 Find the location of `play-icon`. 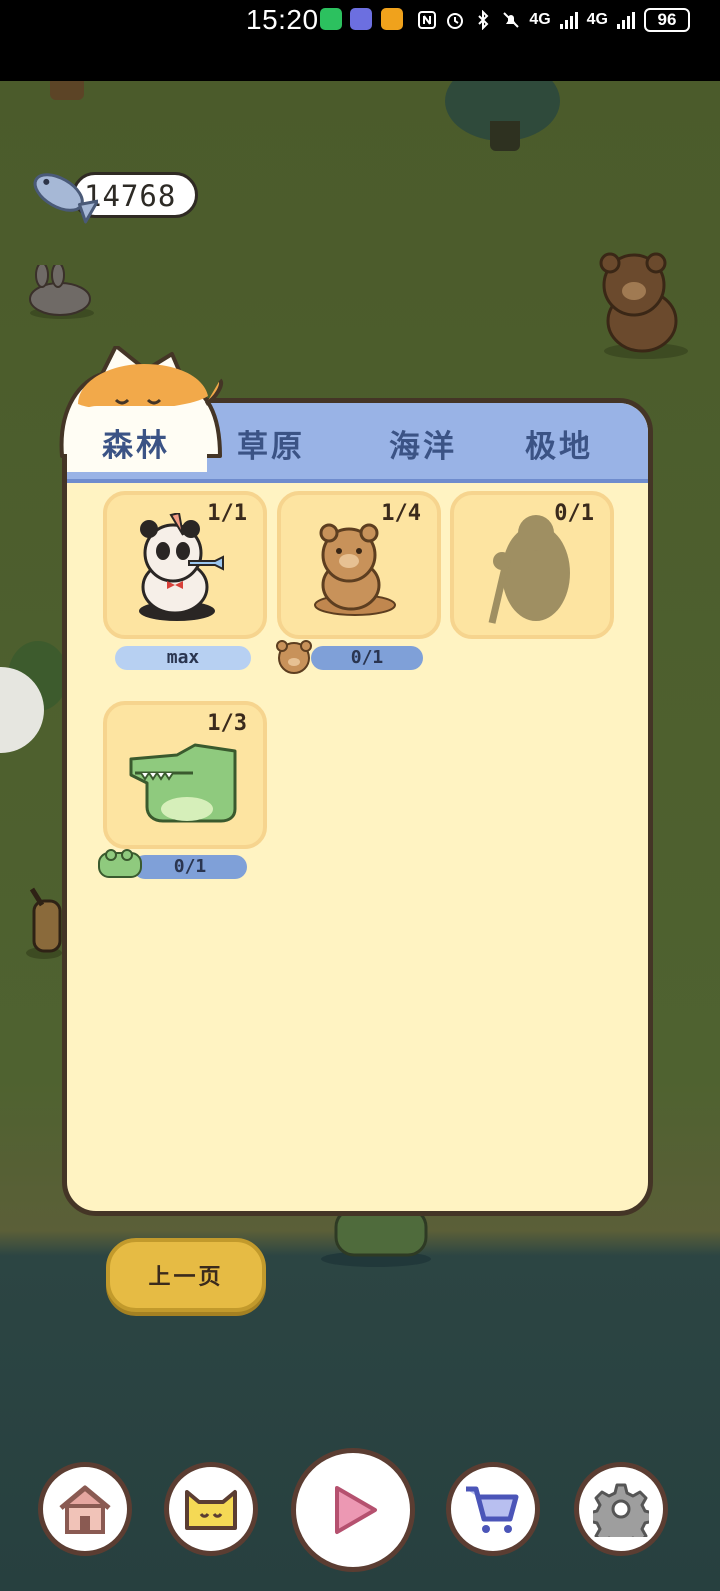

play-icon is located at coordinates (356, 1510).